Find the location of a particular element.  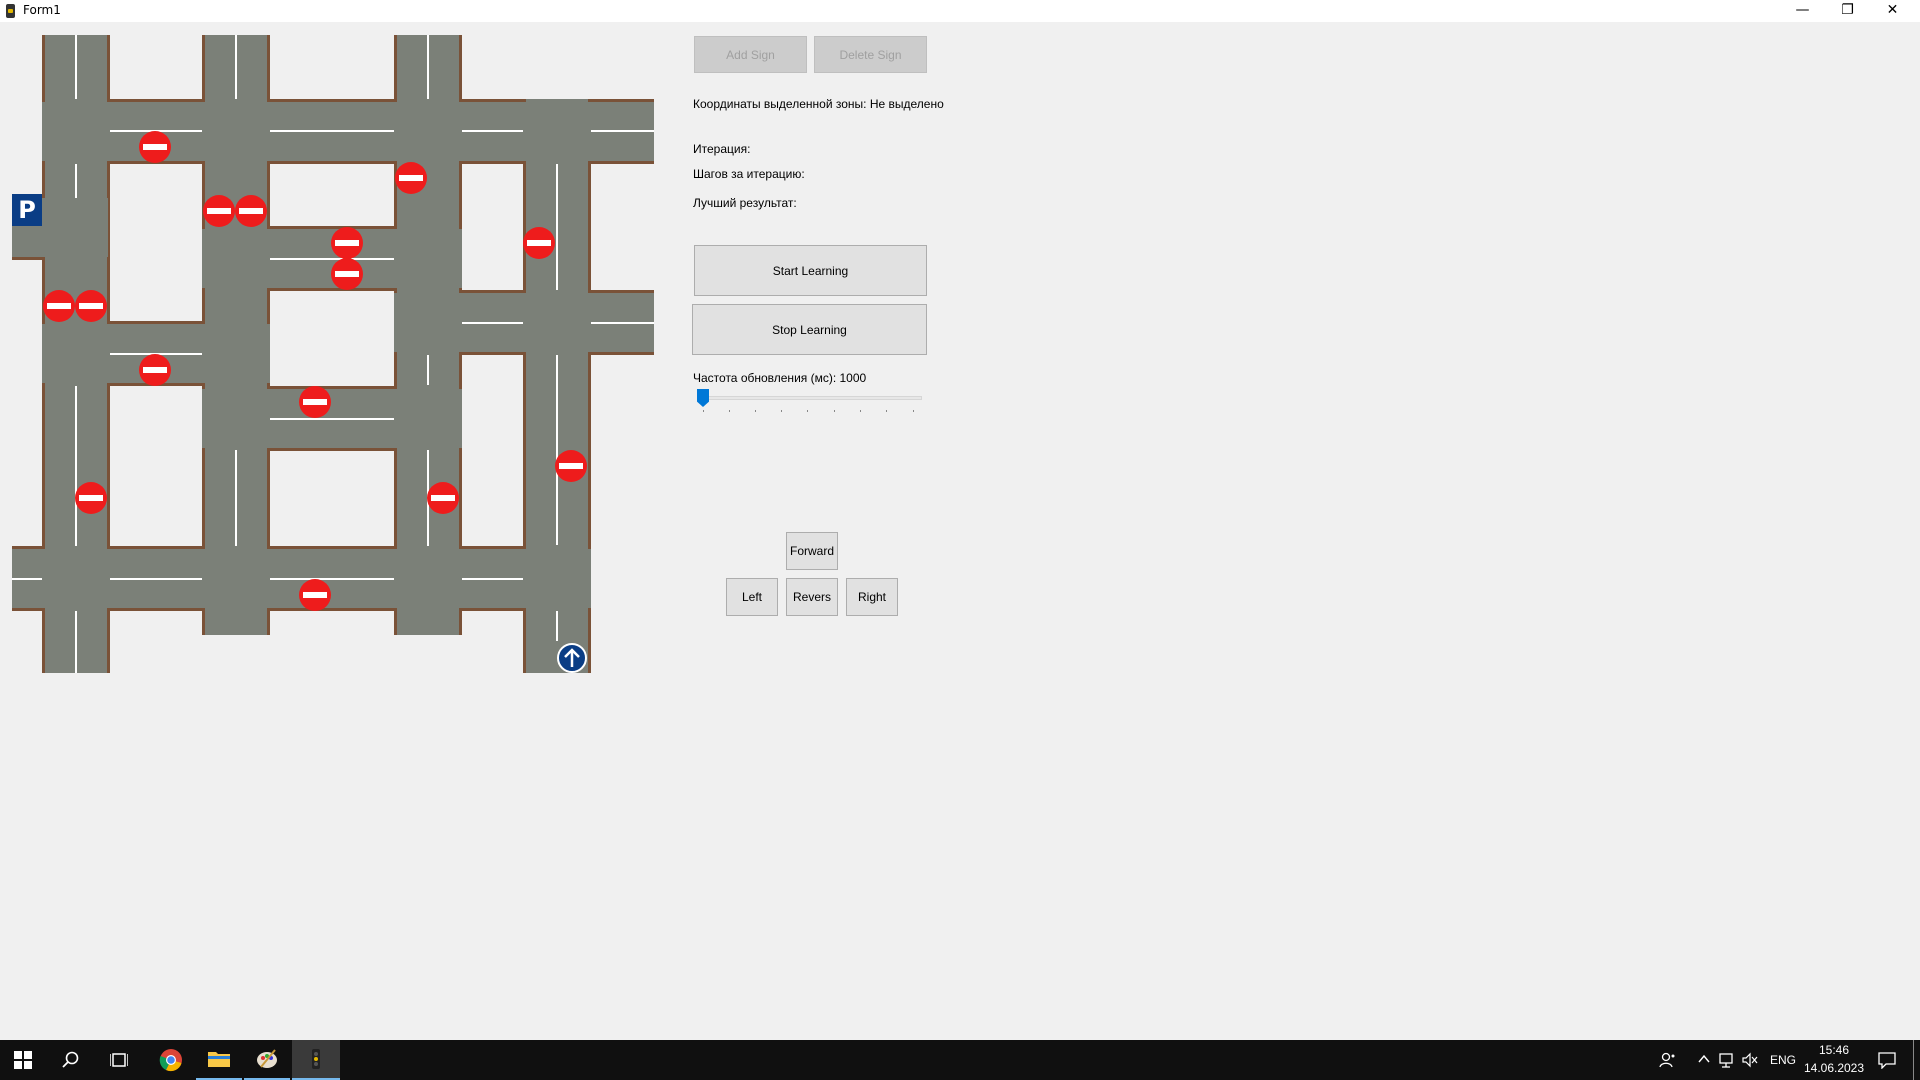

reverse-button: Revers is located at coordinates (812, 597).